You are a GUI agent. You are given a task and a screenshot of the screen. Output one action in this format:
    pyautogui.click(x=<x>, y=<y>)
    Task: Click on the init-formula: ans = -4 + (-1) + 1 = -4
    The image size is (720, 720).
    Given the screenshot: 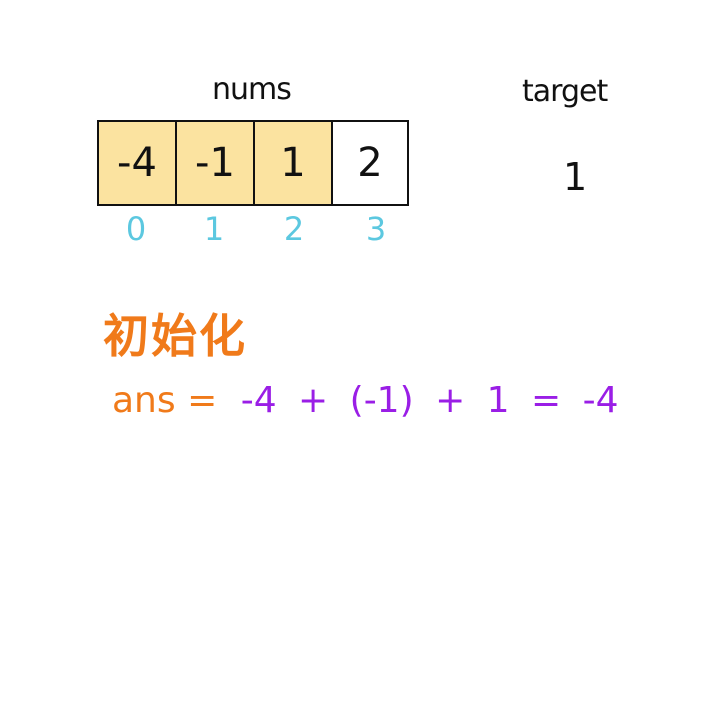 What is the action you would take?
    pyautogui.click(x=365, y=400)
    